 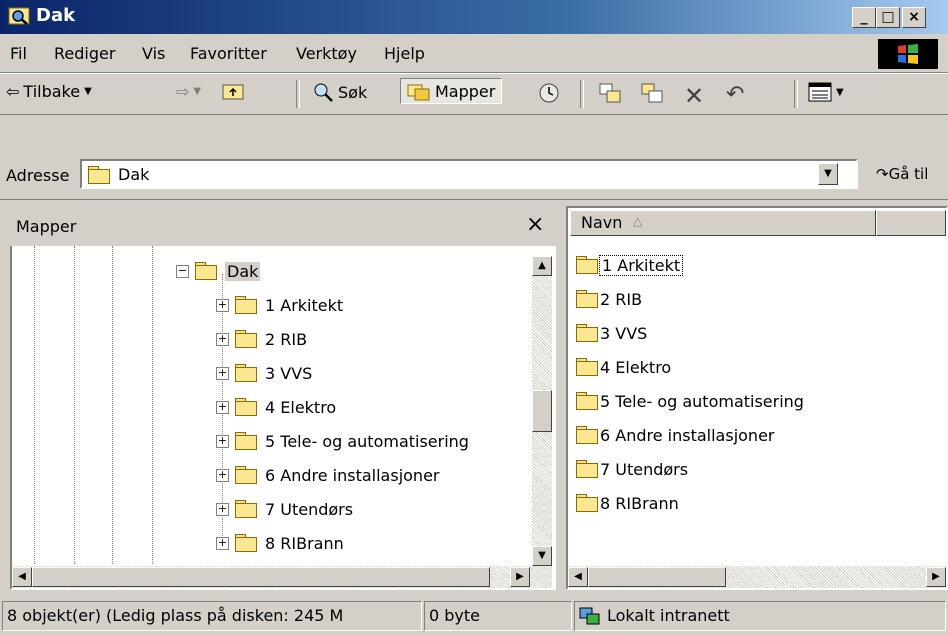 I want to click on tree-item: + 6 Andre installasjoner, so click(x=328, y=475).